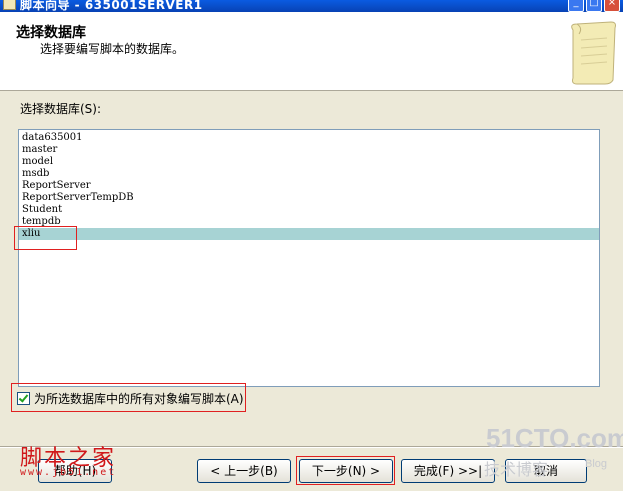  Describe the element at coordinates (345, 470) in the screenshot. I see `highlight-next-button` at that location.